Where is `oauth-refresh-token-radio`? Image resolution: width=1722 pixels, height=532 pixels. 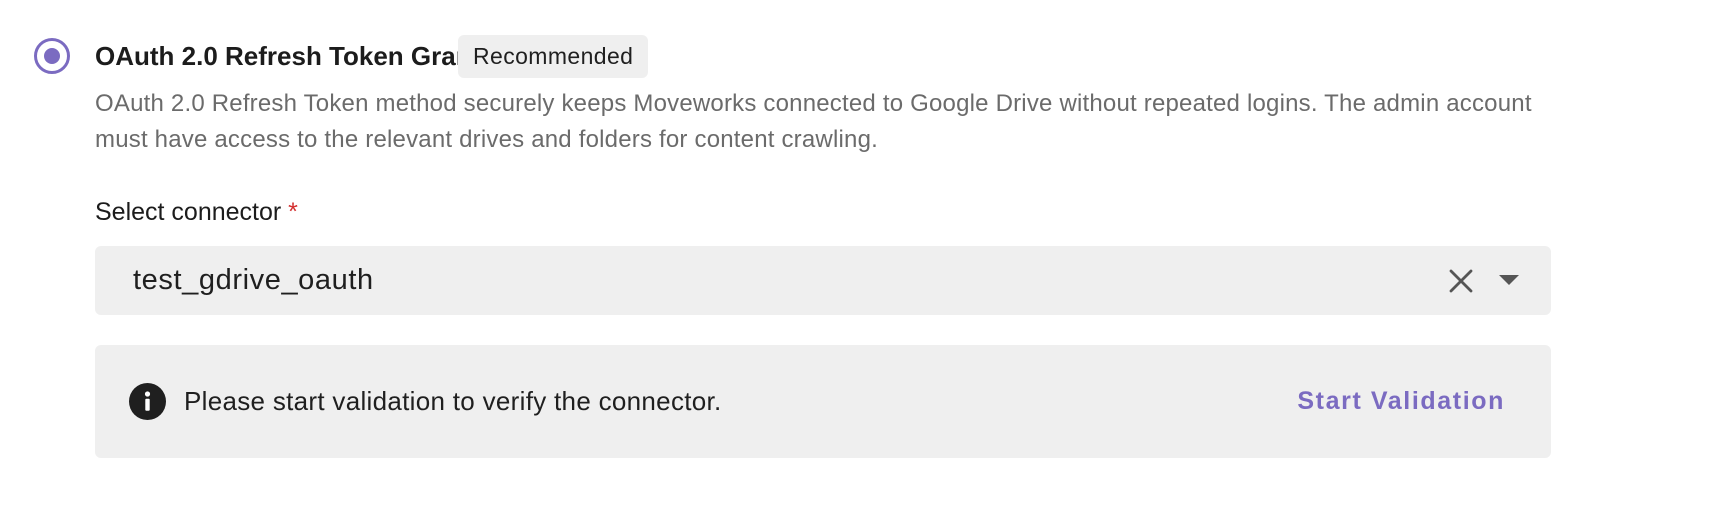
oauth-refresh-token-radio is located at coordinates (52, 56).